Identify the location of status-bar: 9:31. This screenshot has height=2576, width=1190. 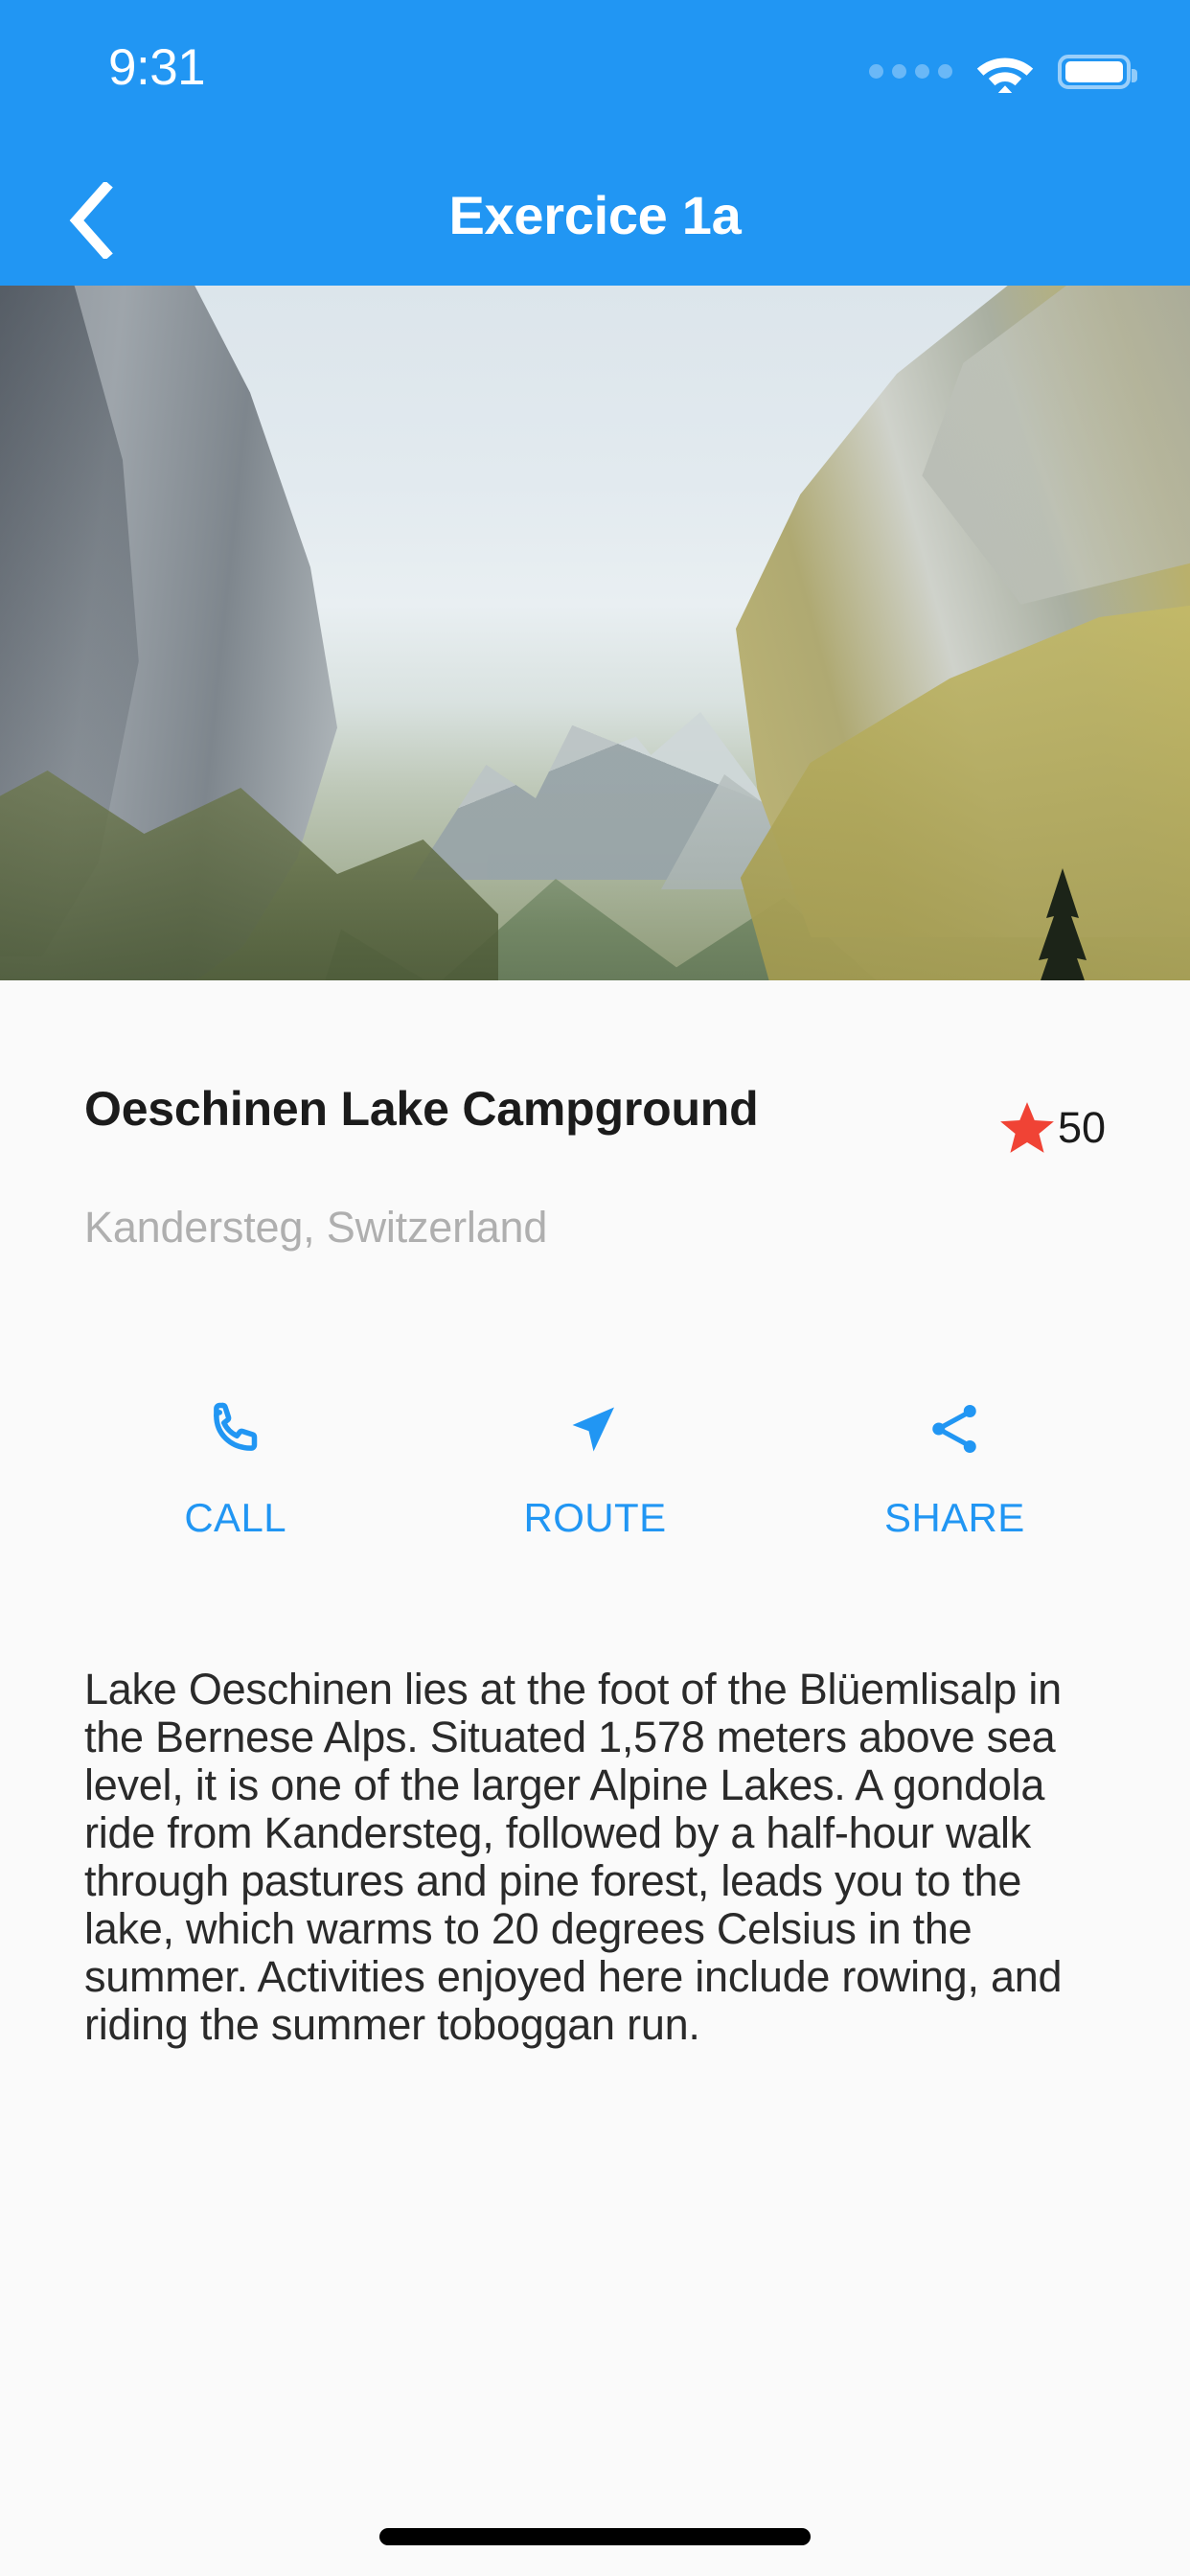
(595, 72).